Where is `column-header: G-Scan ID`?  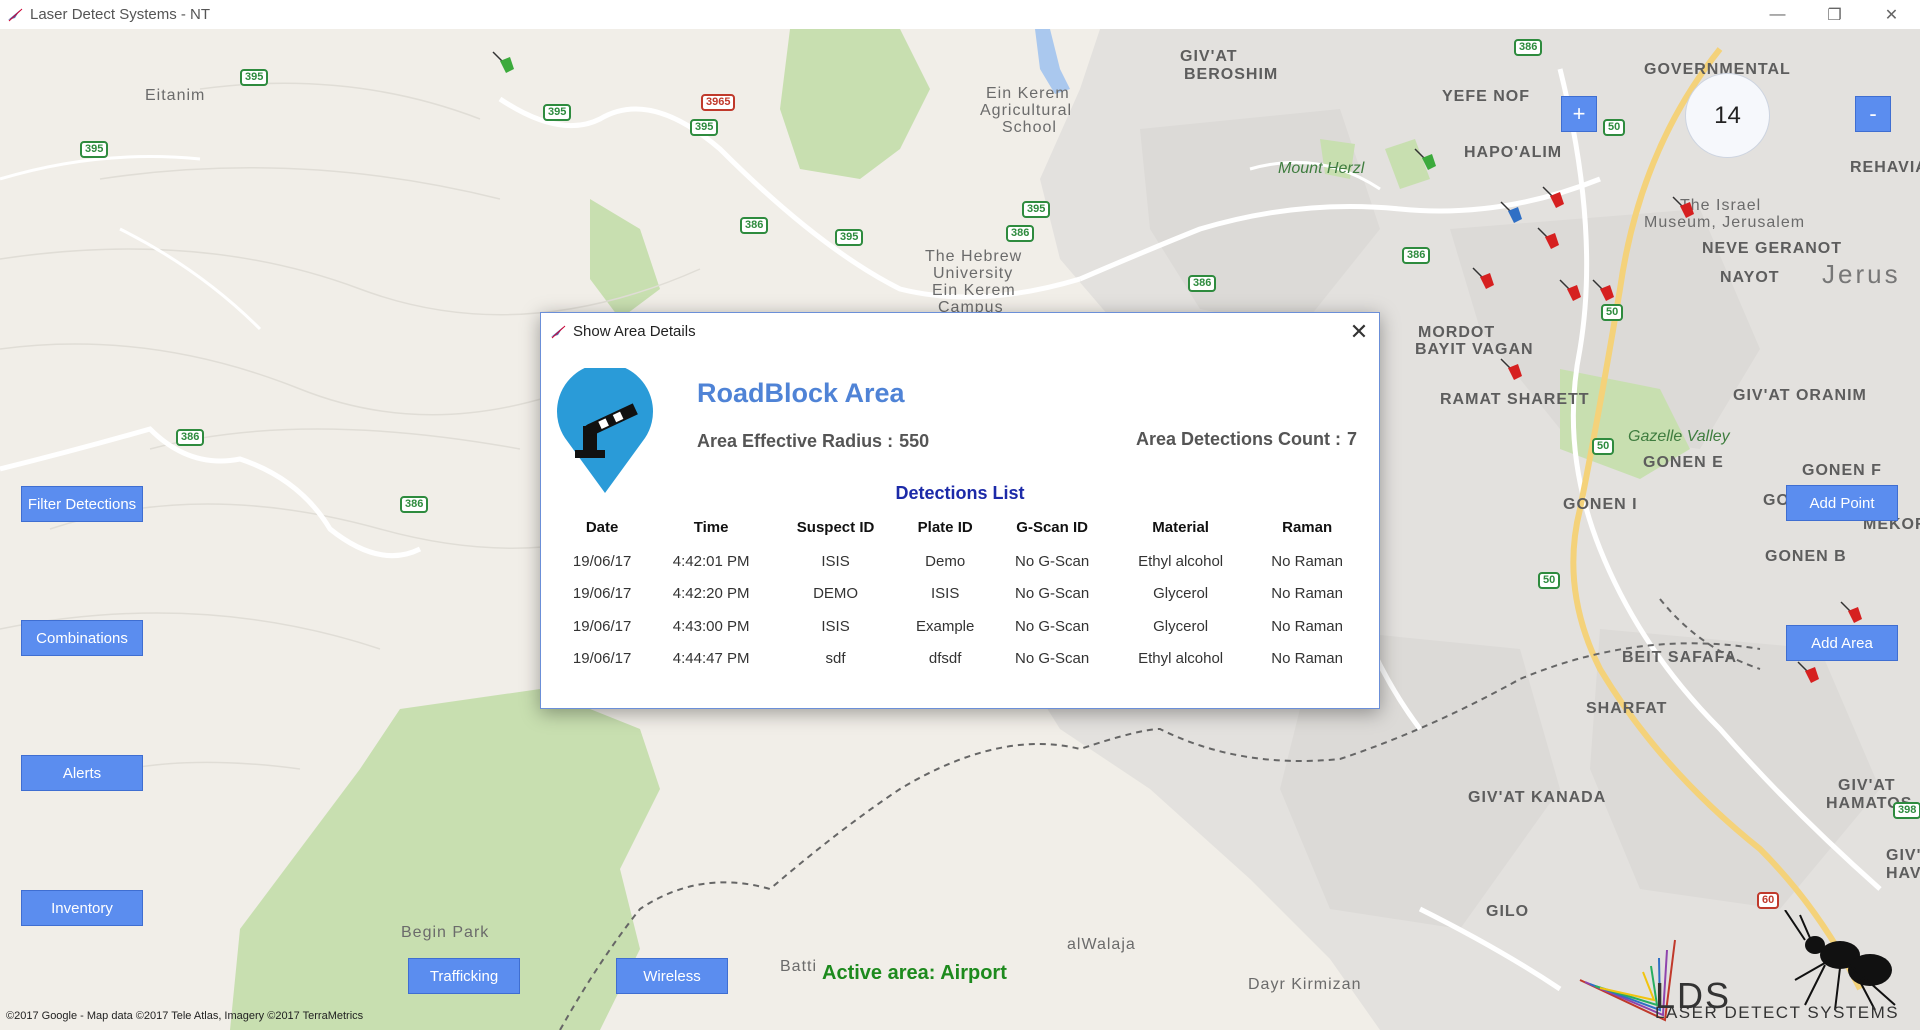
column-header: G-Scan ID is located at coordinates (1052, 527).